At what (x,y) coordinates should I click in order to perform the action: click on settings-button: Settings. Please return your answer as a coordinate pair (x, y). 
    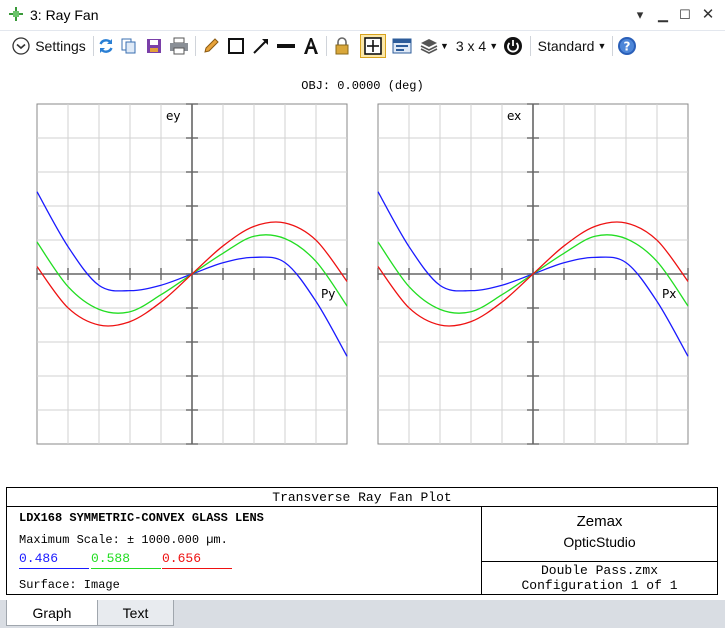
    Looking at the image, I should click on (49, 46).